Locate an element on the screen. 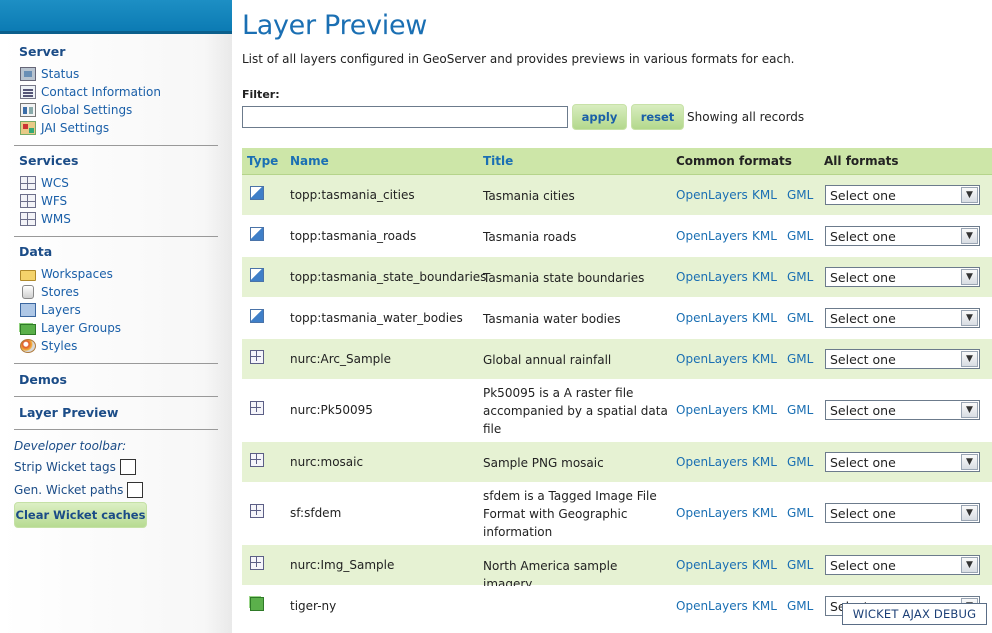 Image resolution: width=992 pixels, height=633 pixels. nav-styles: Styles is located at coordinates (48, 346).